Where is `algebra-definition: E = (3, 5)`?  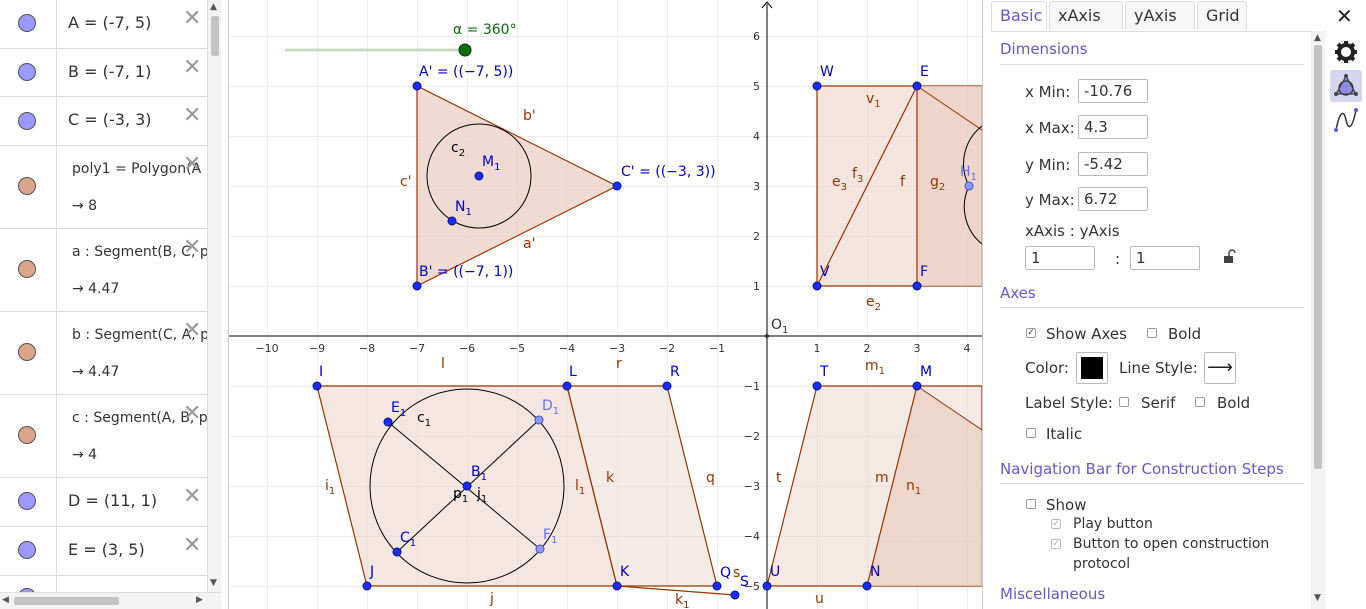
algebra-definition: E = (3, 5) is located at coordinates (106, 549).